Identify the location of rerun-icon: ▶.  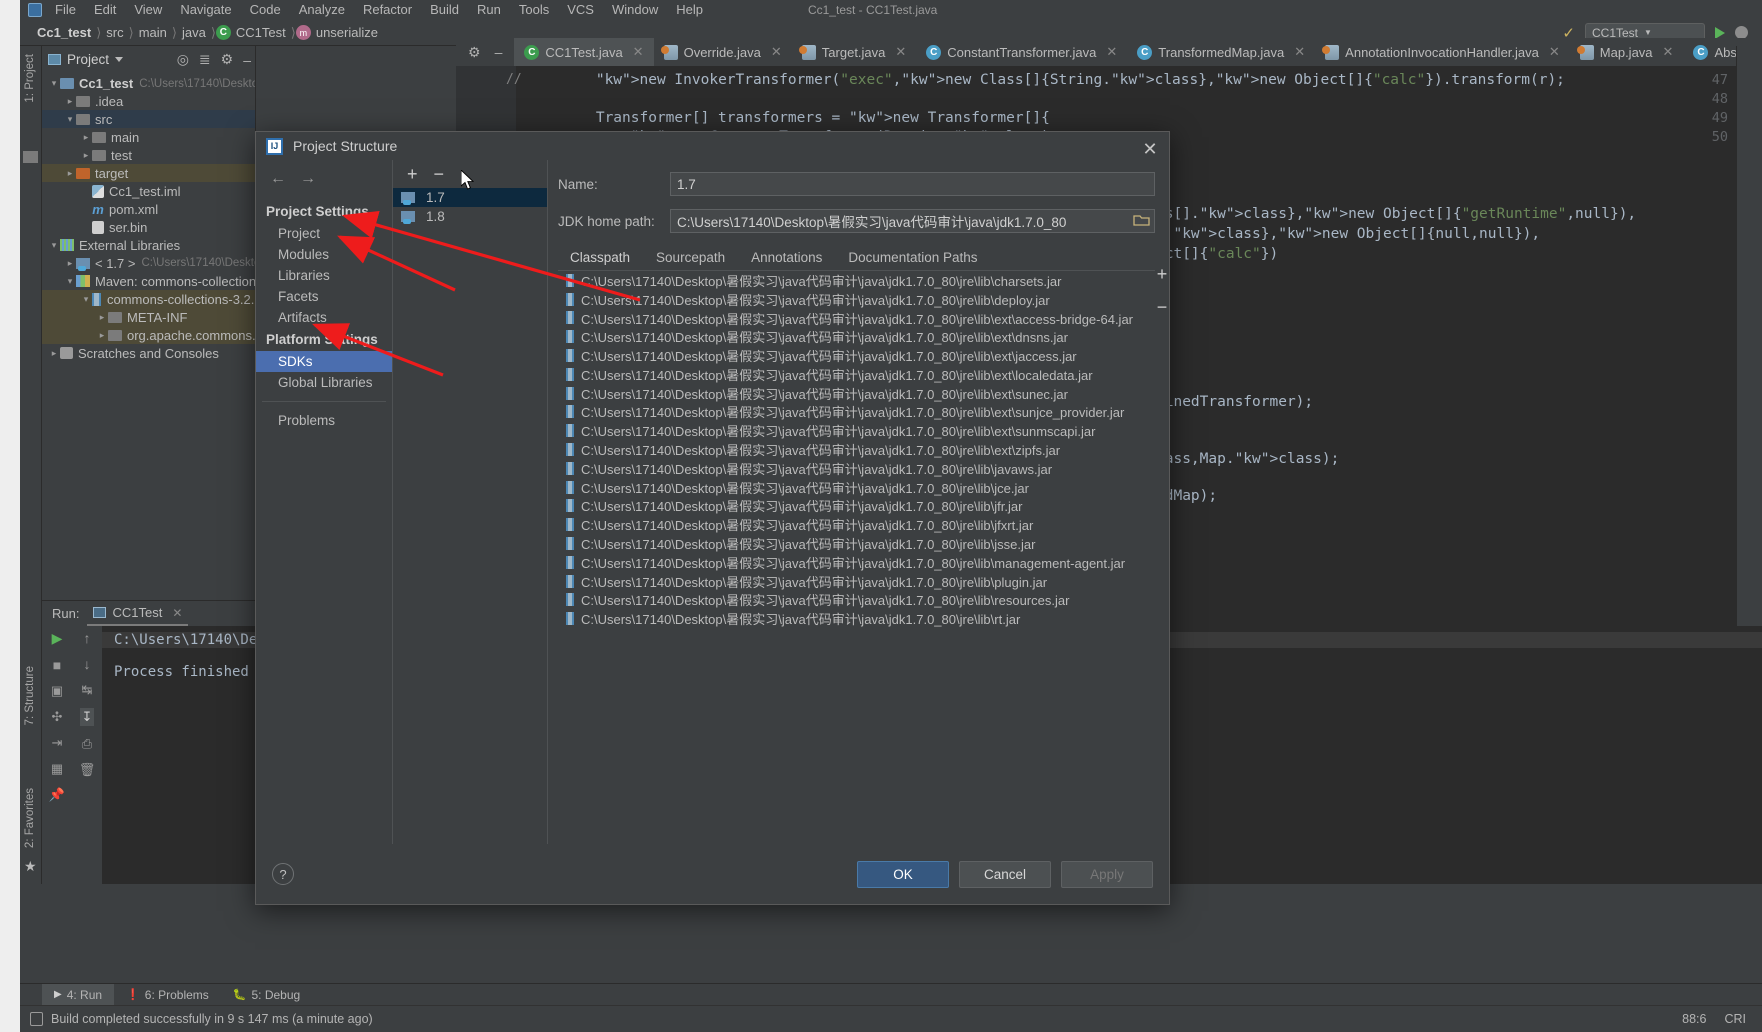
(57, 638).